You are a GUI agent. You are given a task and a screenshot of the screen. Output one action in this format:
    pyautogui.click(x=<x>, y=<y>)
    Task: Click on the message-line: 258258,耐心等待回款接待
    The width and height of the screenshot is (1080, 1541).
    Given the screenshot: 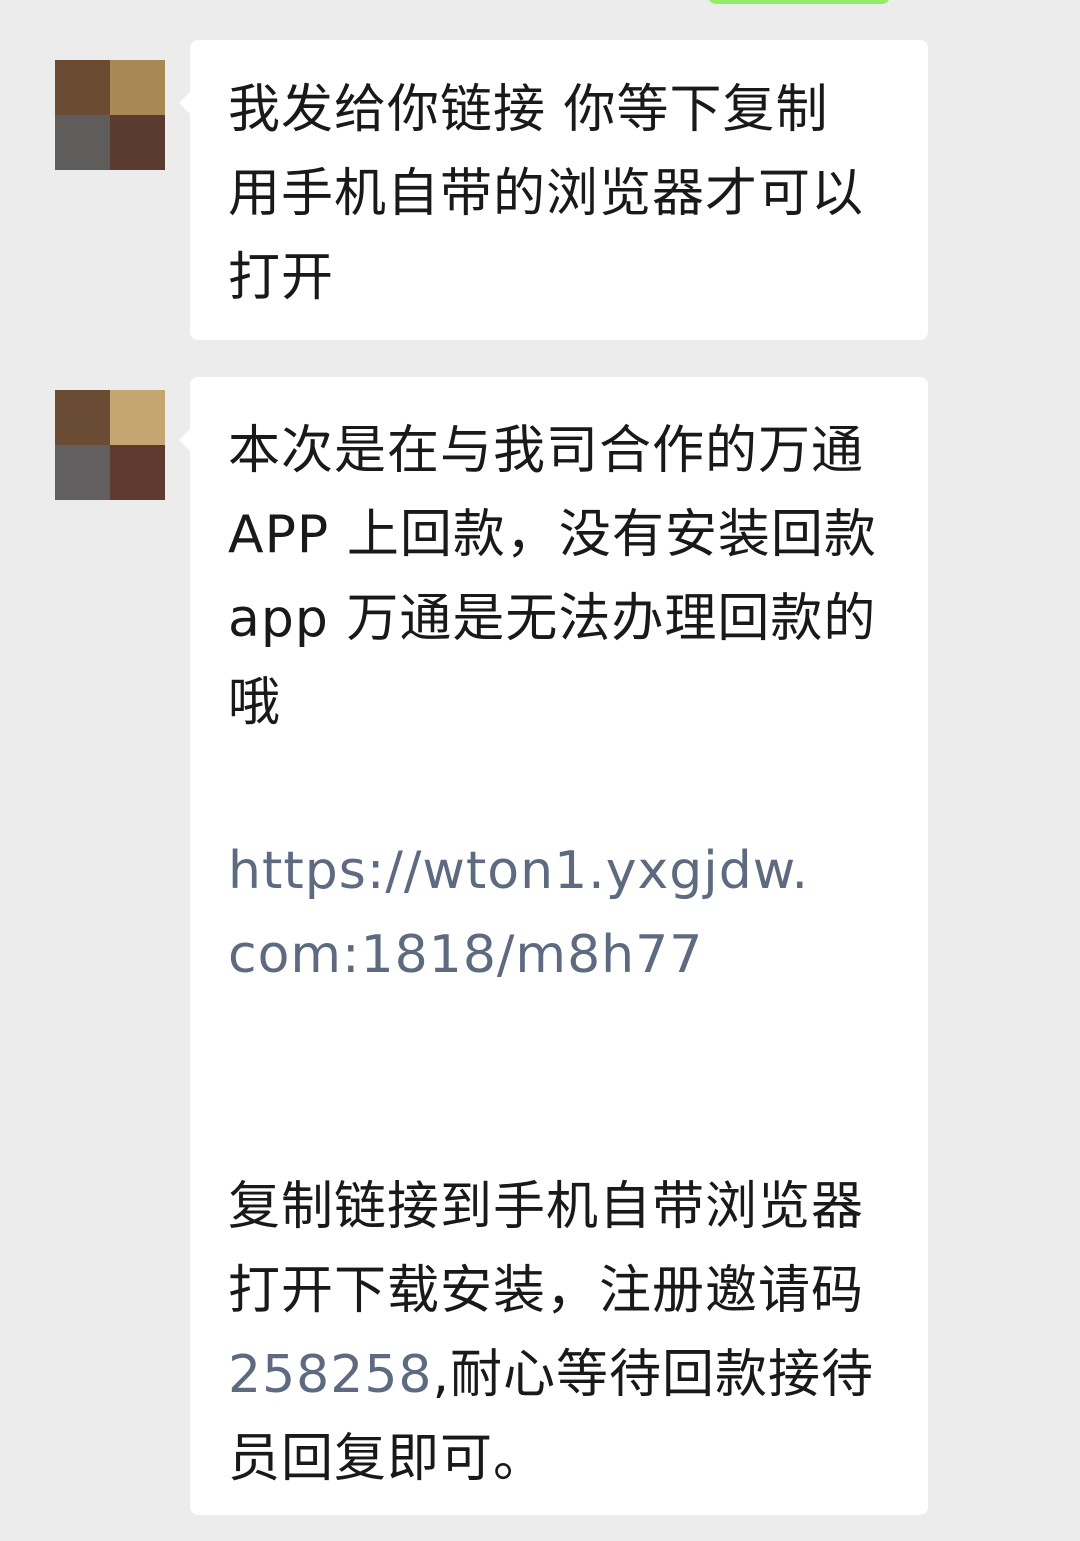 What is the action you would take?
    pyautogui.click(x=560, y=1375)
    